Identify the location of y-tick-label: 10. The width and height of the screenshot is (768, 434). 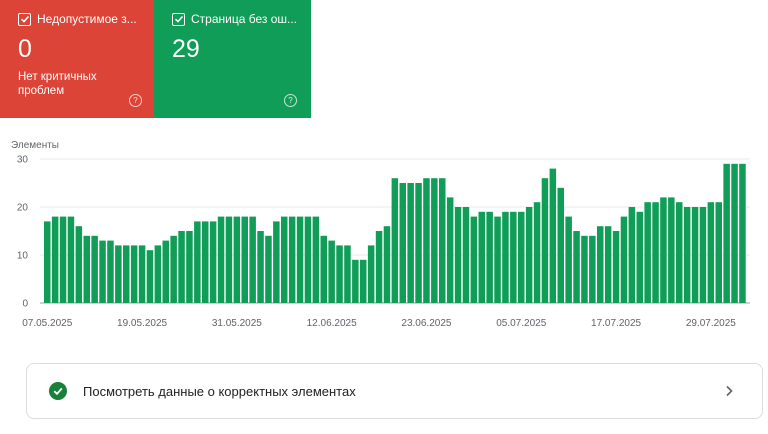
(23, 256).